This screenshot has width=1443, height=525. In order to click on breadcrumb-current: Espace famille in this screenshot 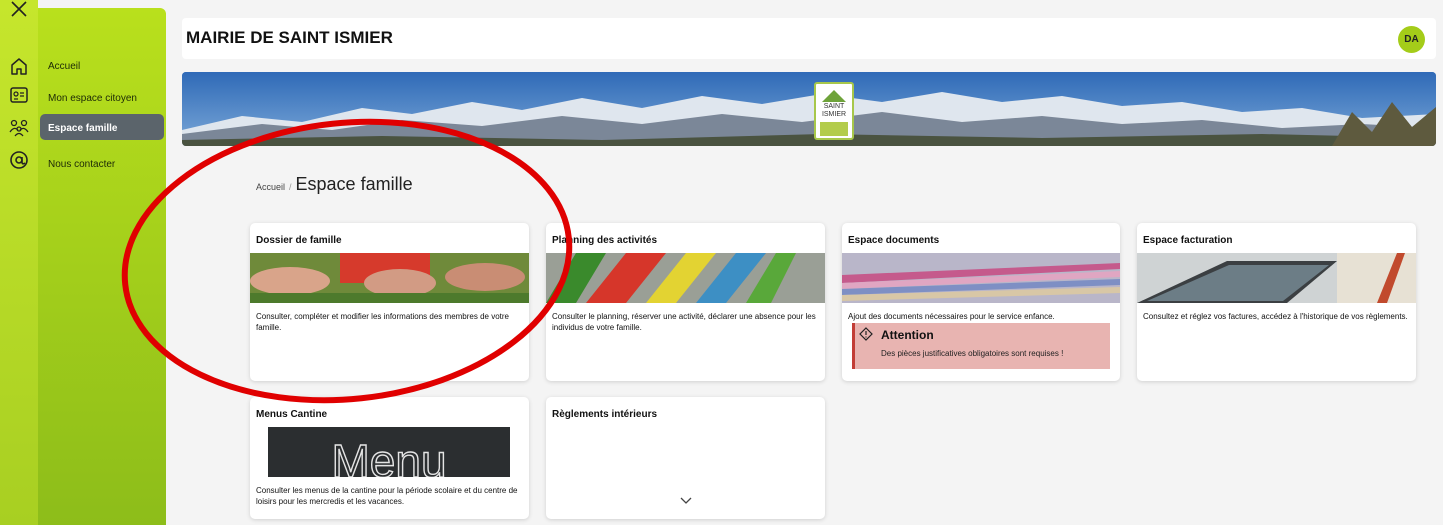, I will do `click(354, 184)`.